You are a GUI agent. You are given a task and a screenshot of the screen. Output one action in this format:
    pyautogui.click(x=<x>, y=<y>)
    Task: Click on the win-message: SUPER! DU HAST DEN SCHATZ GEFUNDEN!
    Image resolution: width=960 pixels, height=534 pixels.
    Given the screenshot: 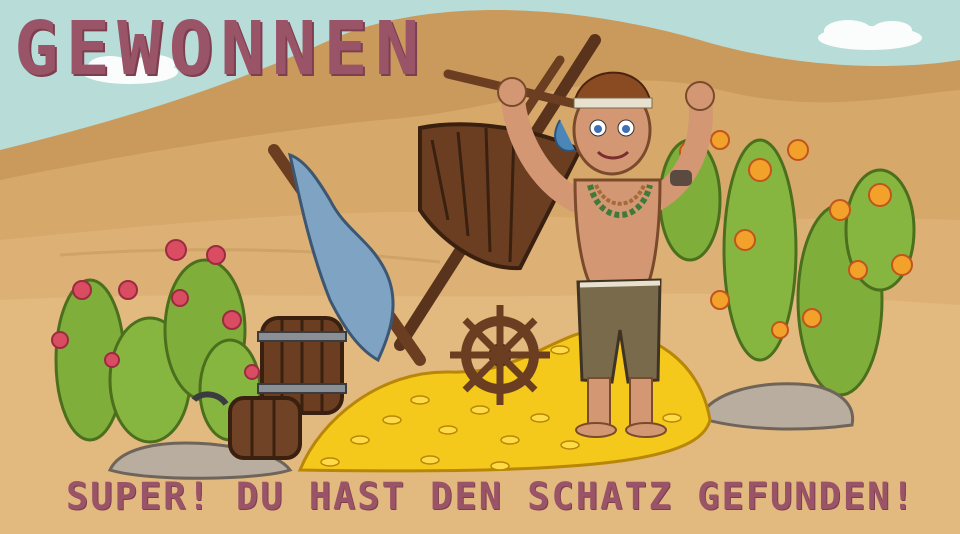 What is the action you would take?
    pyautogui.click(x=491, y=496)
    